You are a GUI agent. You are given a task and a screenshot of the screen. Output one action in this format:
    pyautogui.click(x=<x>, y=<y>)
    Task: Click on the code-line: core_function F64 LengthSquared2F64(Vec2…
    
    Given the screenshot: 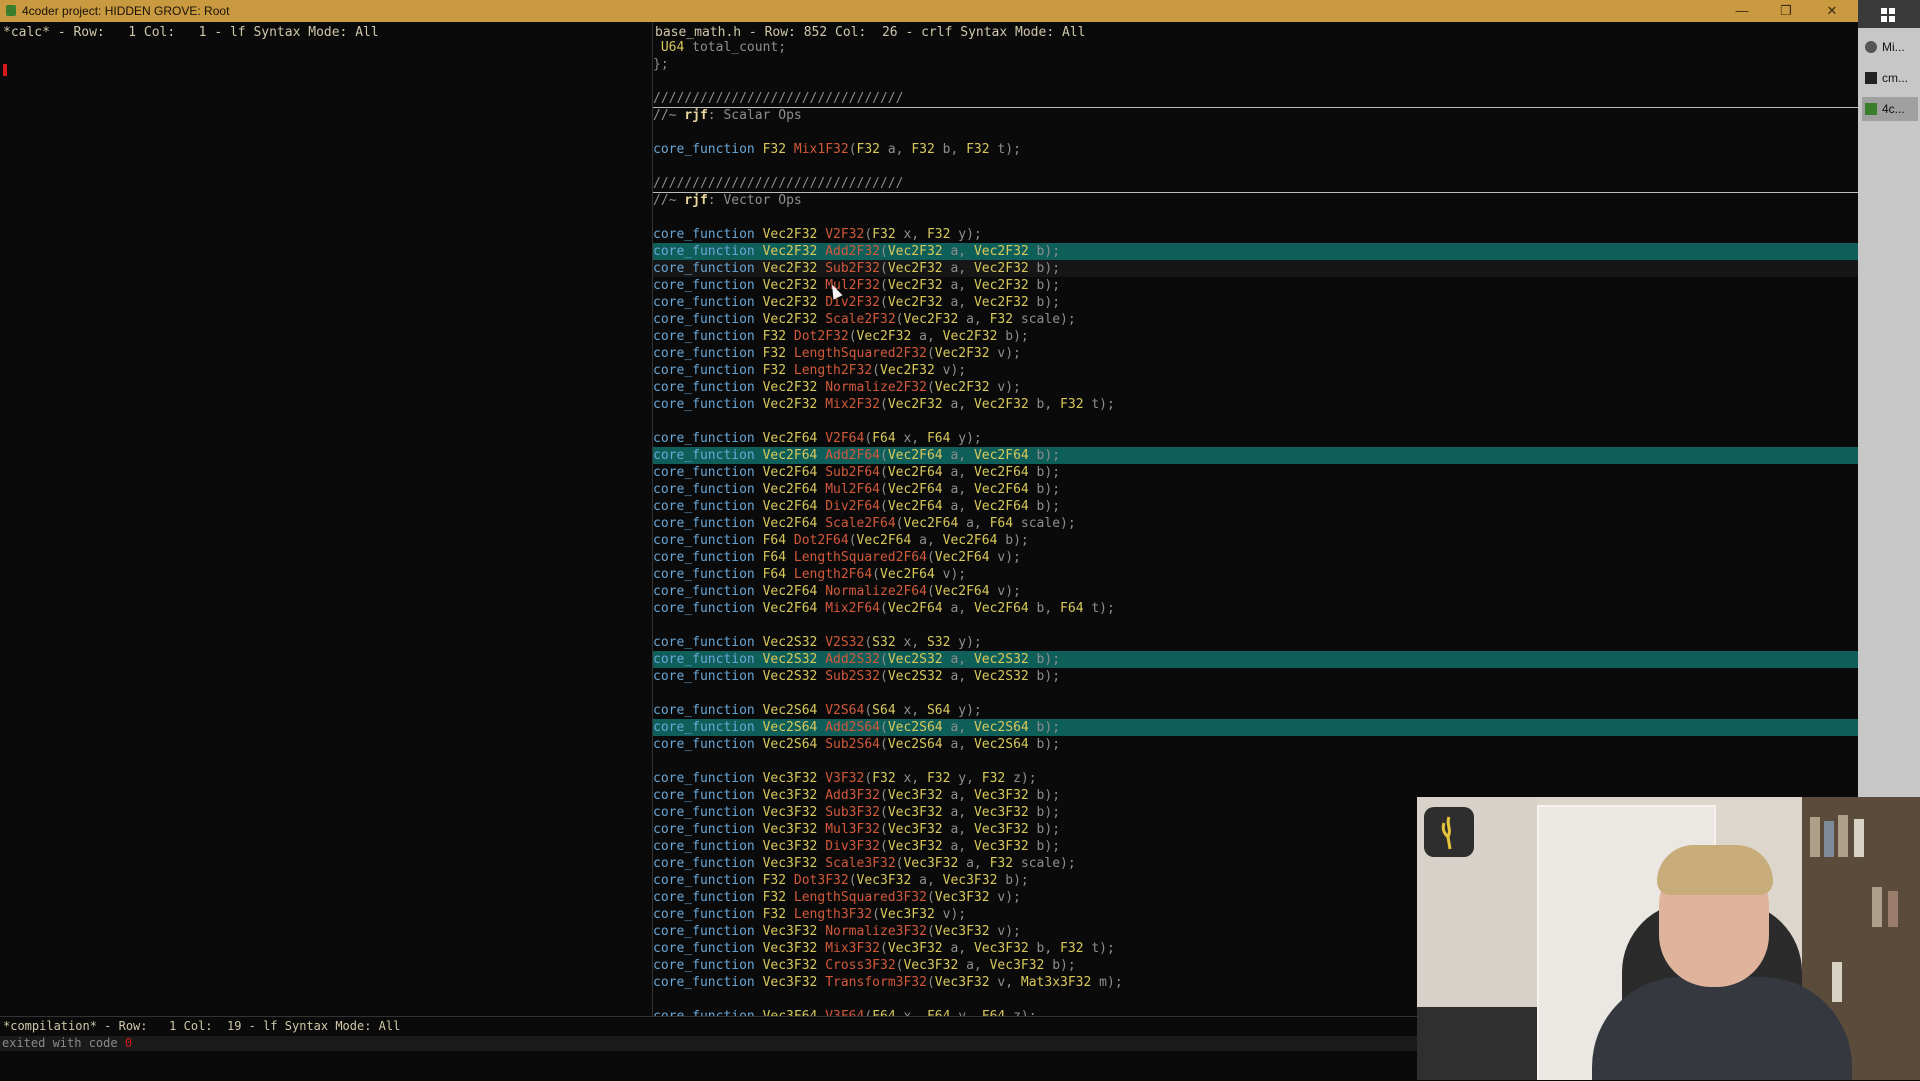 What is the action you would take?
    pyautogui.click(x=837, y=557)
    